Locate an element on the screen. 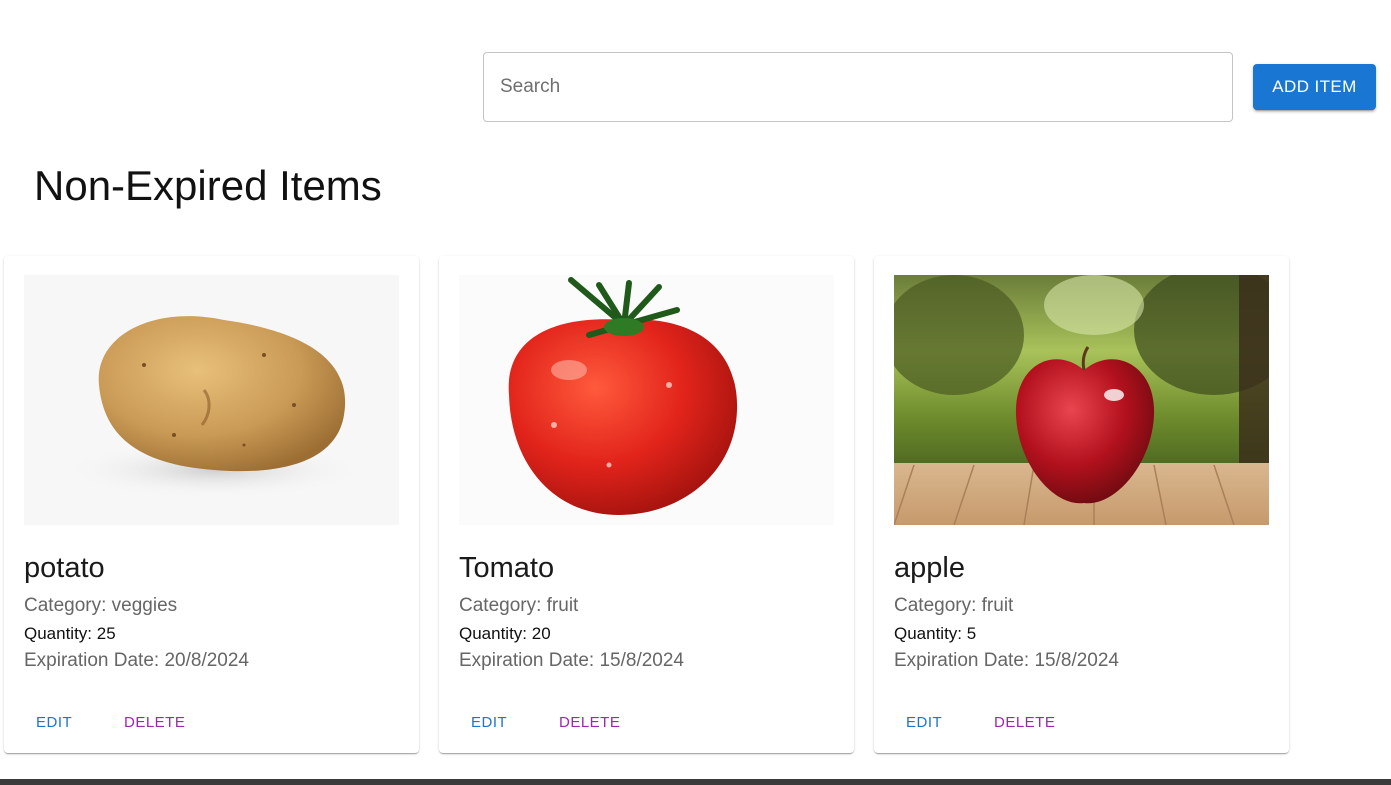 The image size is (1391, 785). search-field is located at coordinates (858, 87).